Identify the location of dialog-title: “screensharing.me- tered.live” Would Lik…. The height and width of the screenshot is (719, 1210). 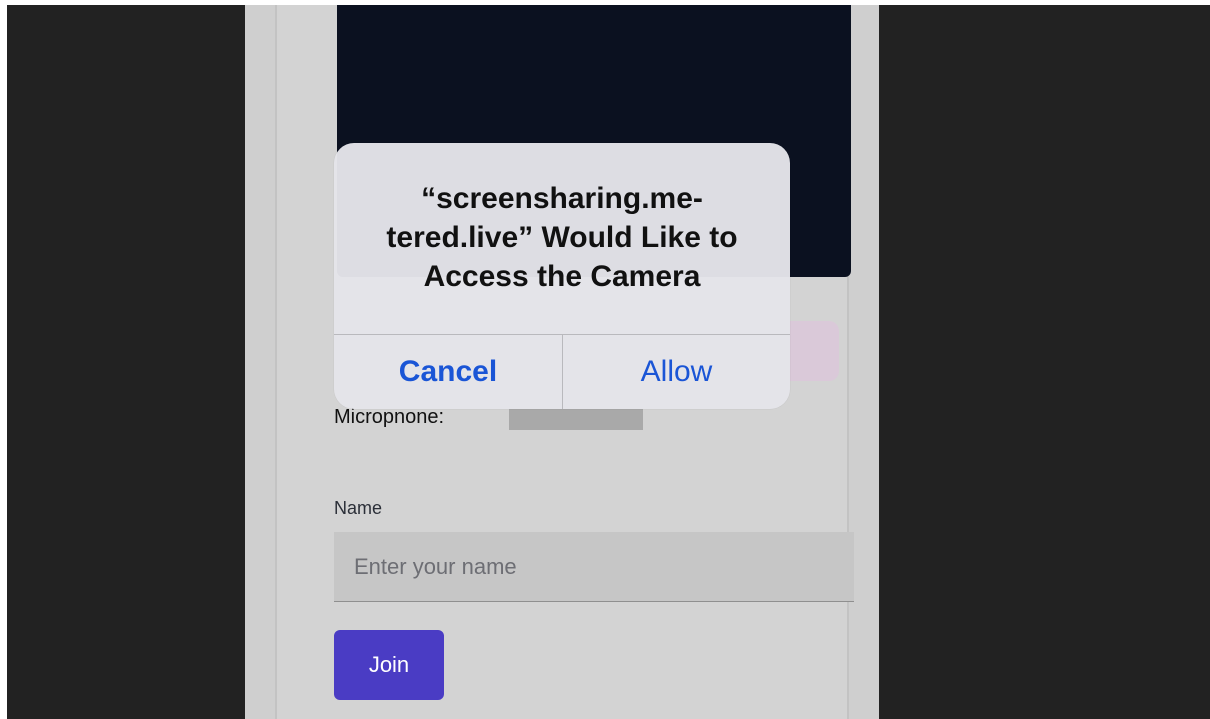
(562, 237).